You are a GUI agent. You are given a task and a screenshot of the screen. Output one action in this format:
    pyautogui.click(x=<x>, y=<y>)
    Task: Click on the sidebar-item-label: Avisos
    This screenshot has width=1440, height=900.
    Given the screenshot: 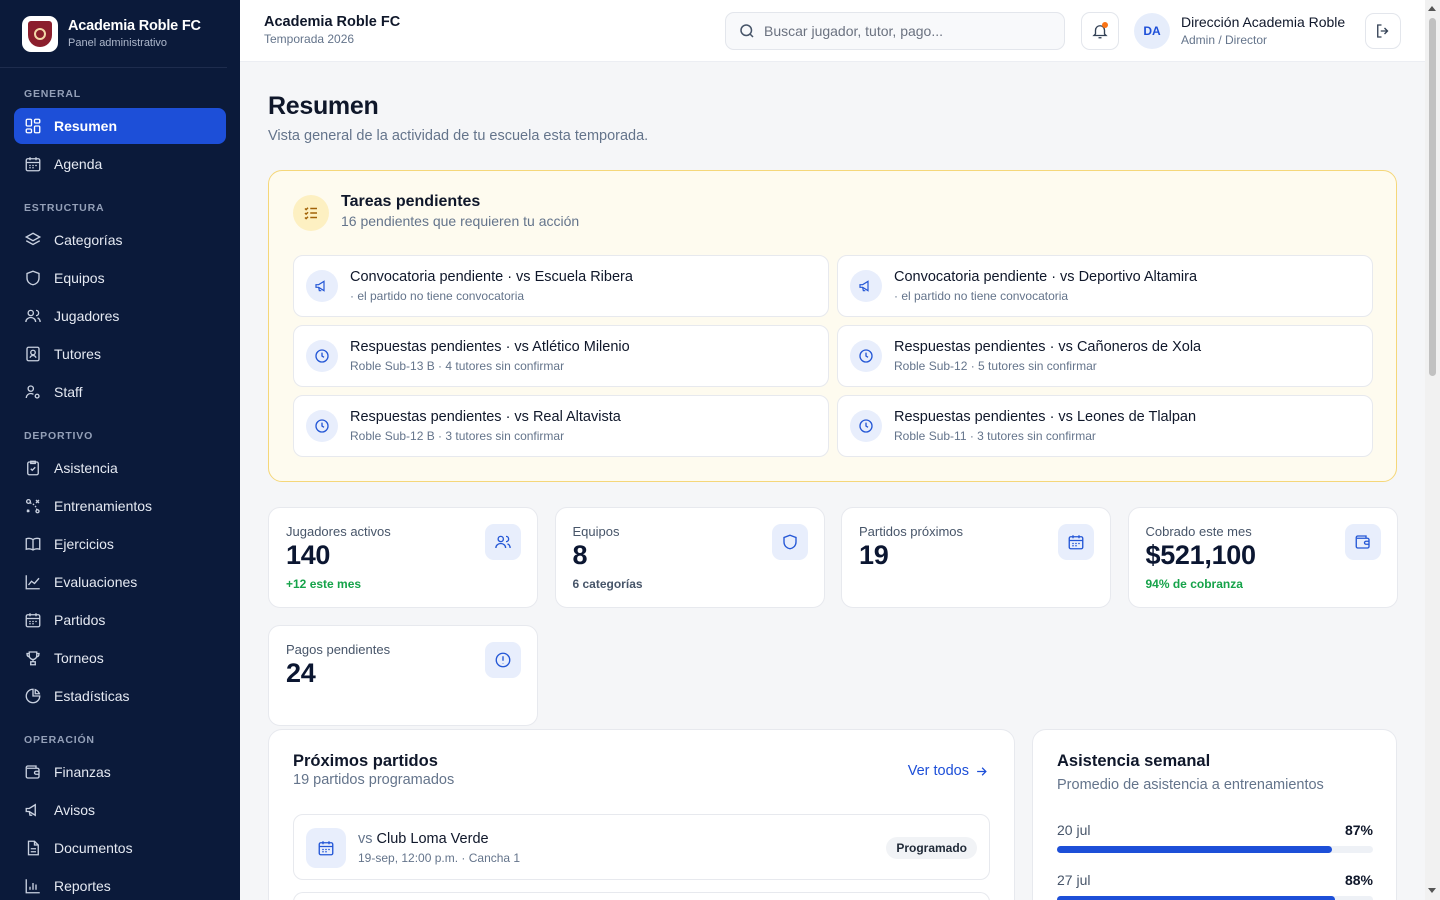 What is the action you would take?
    pyautogui.click(x=74, y=810)
    